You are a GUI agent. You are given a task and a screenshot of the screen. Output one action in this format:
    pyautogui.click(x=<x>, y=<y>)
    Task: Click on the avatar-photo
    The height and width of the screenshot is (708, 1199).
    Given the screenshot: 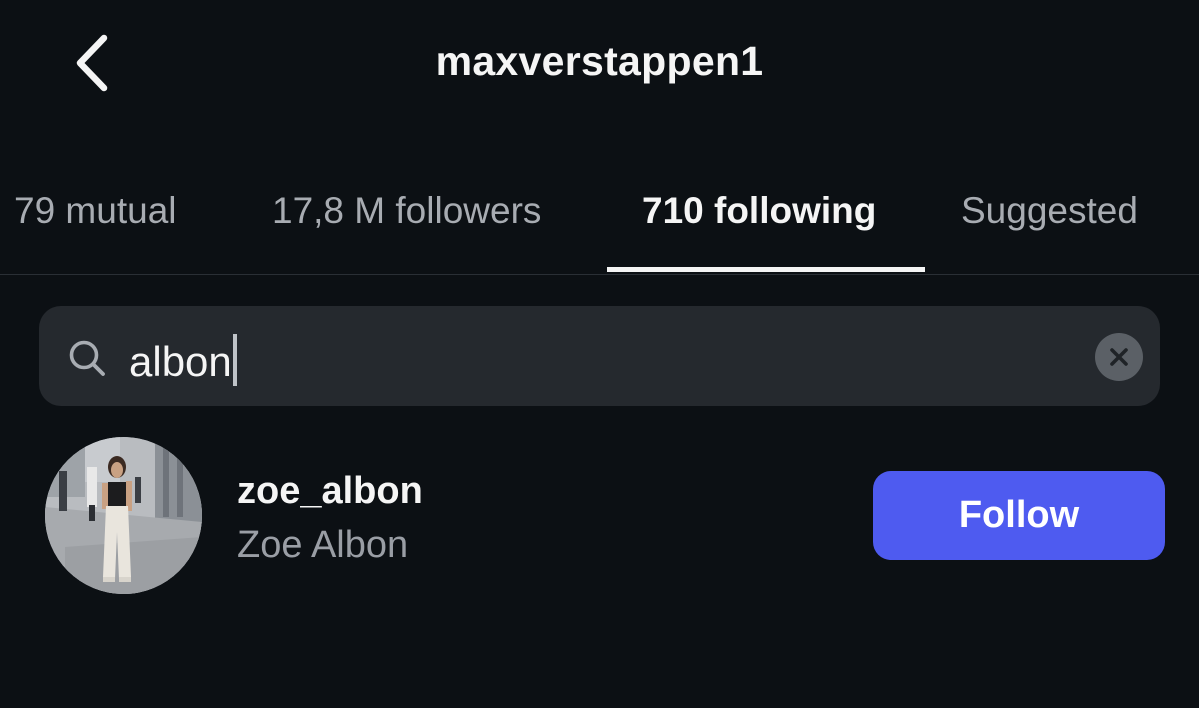 What is the action you would take?
    pyautogui.click(x=123, y=515)
    